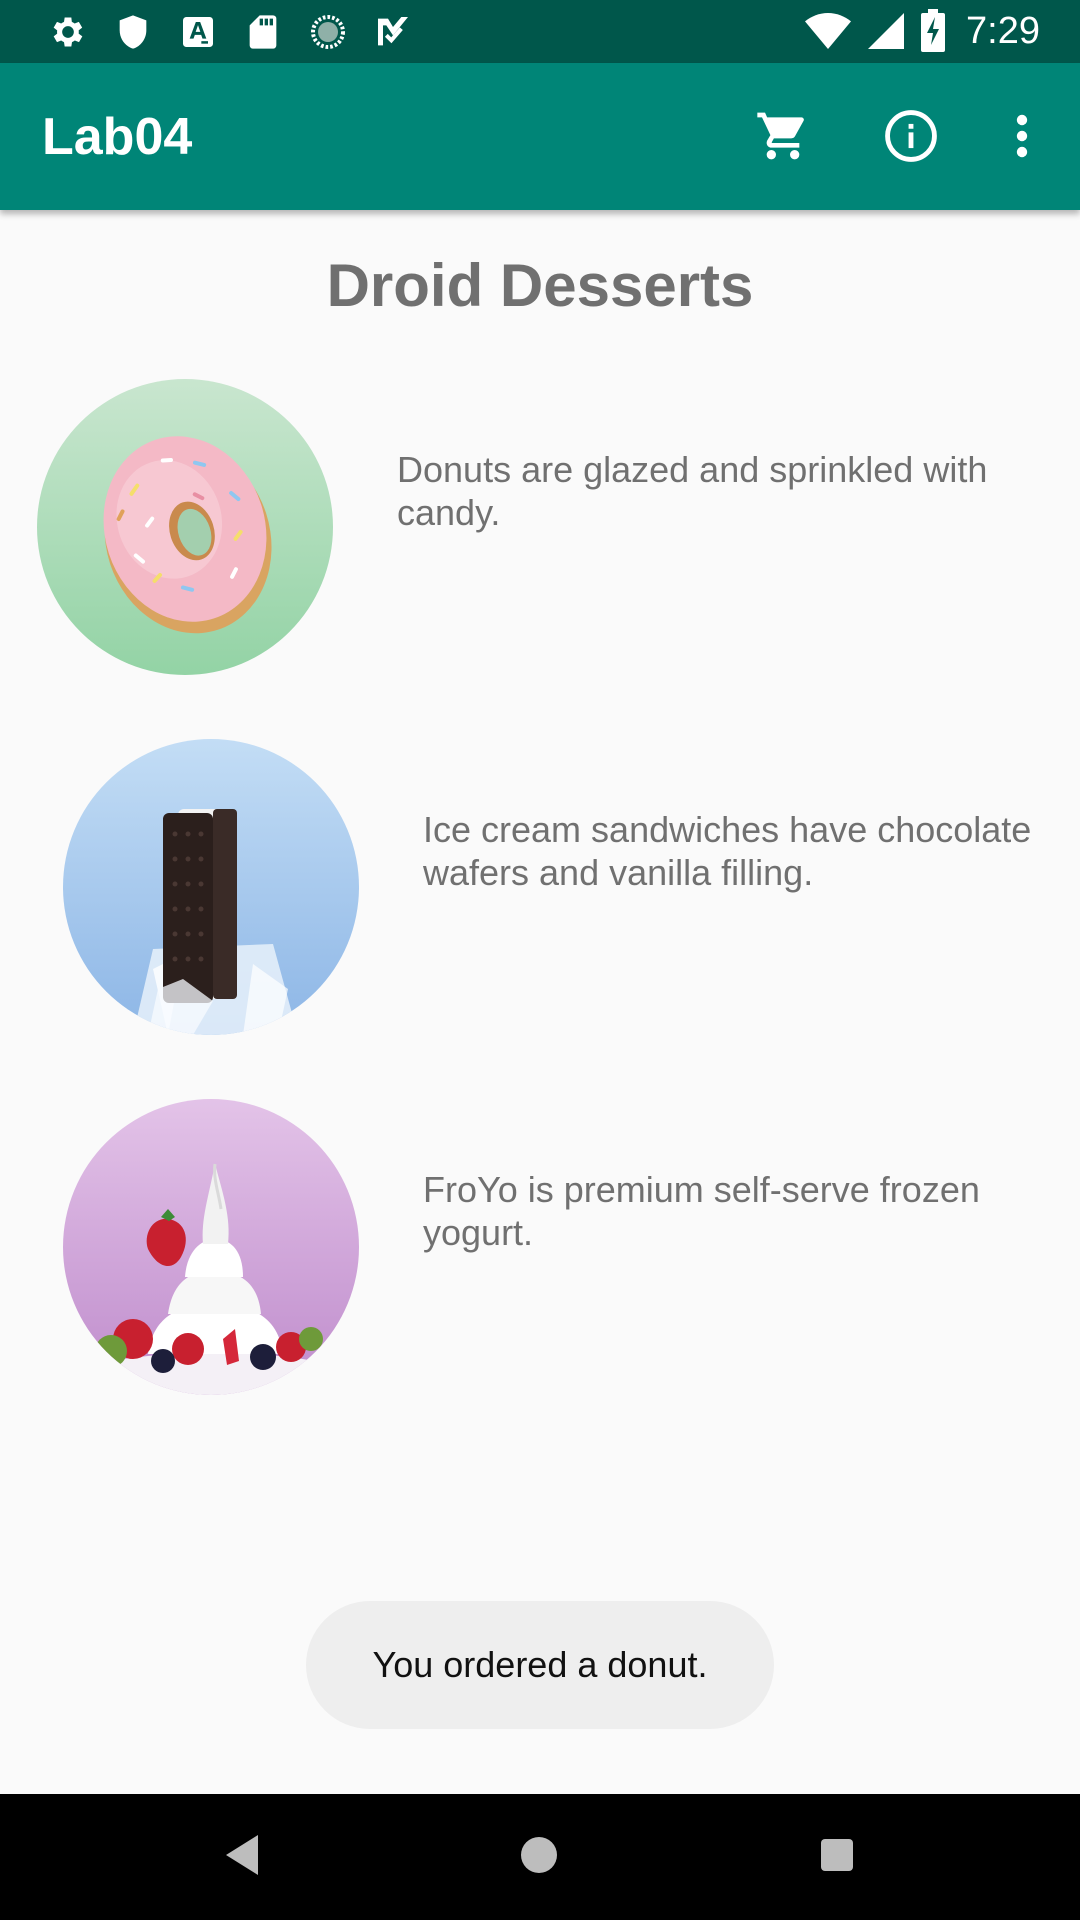 This screenshot has height=1920, width=1080. What do you see at coordinates (211, 887) in the screenshot?
I see `ice-cream-sandwich-image` at bounding box center [211, 887].